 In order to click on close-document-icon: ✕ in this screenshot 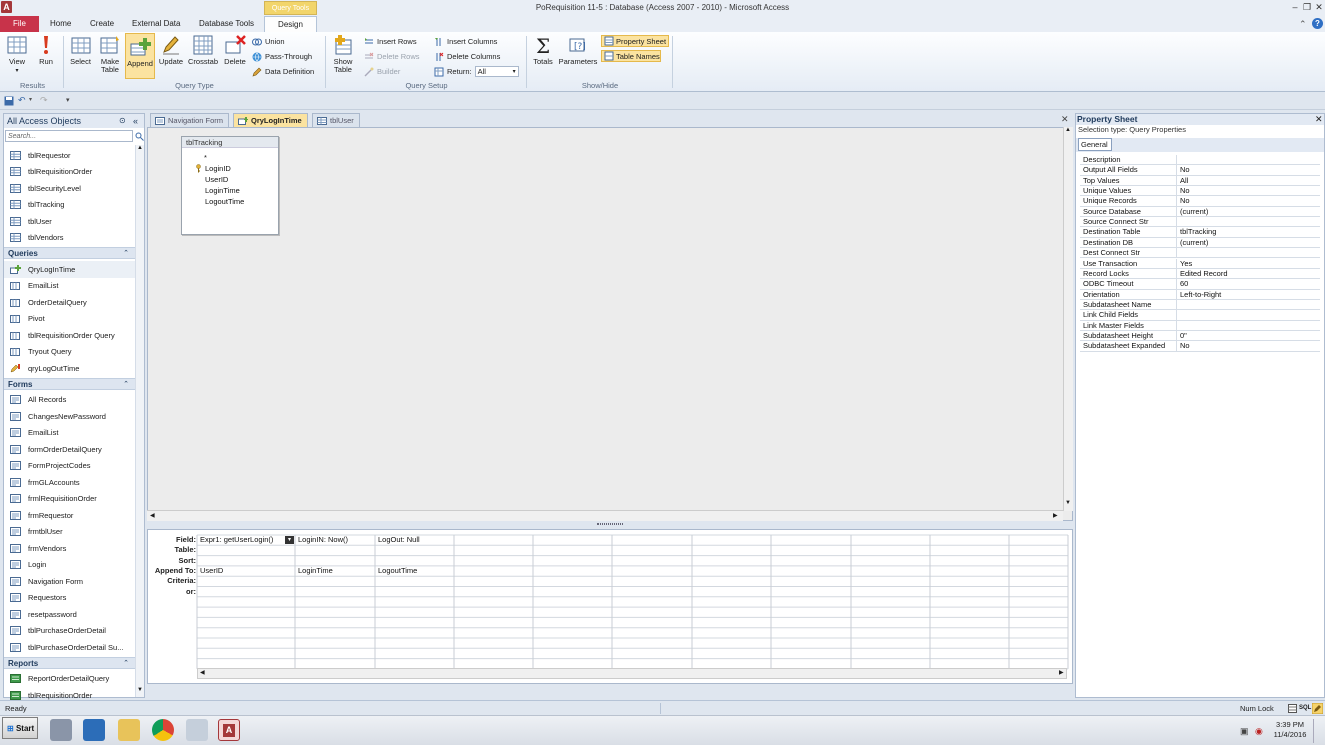, I will do `click(1065, 119)`.